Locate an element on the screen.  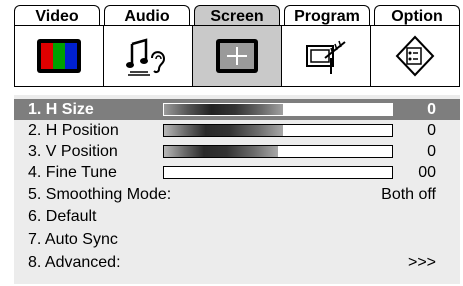
music-note-ear-icon is located at coordinates (146, 57).